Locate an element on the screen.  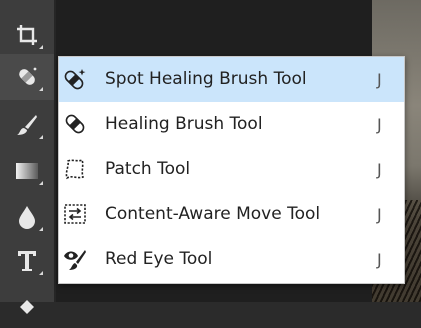
type-tool-button is located at coordinates (27, 261).